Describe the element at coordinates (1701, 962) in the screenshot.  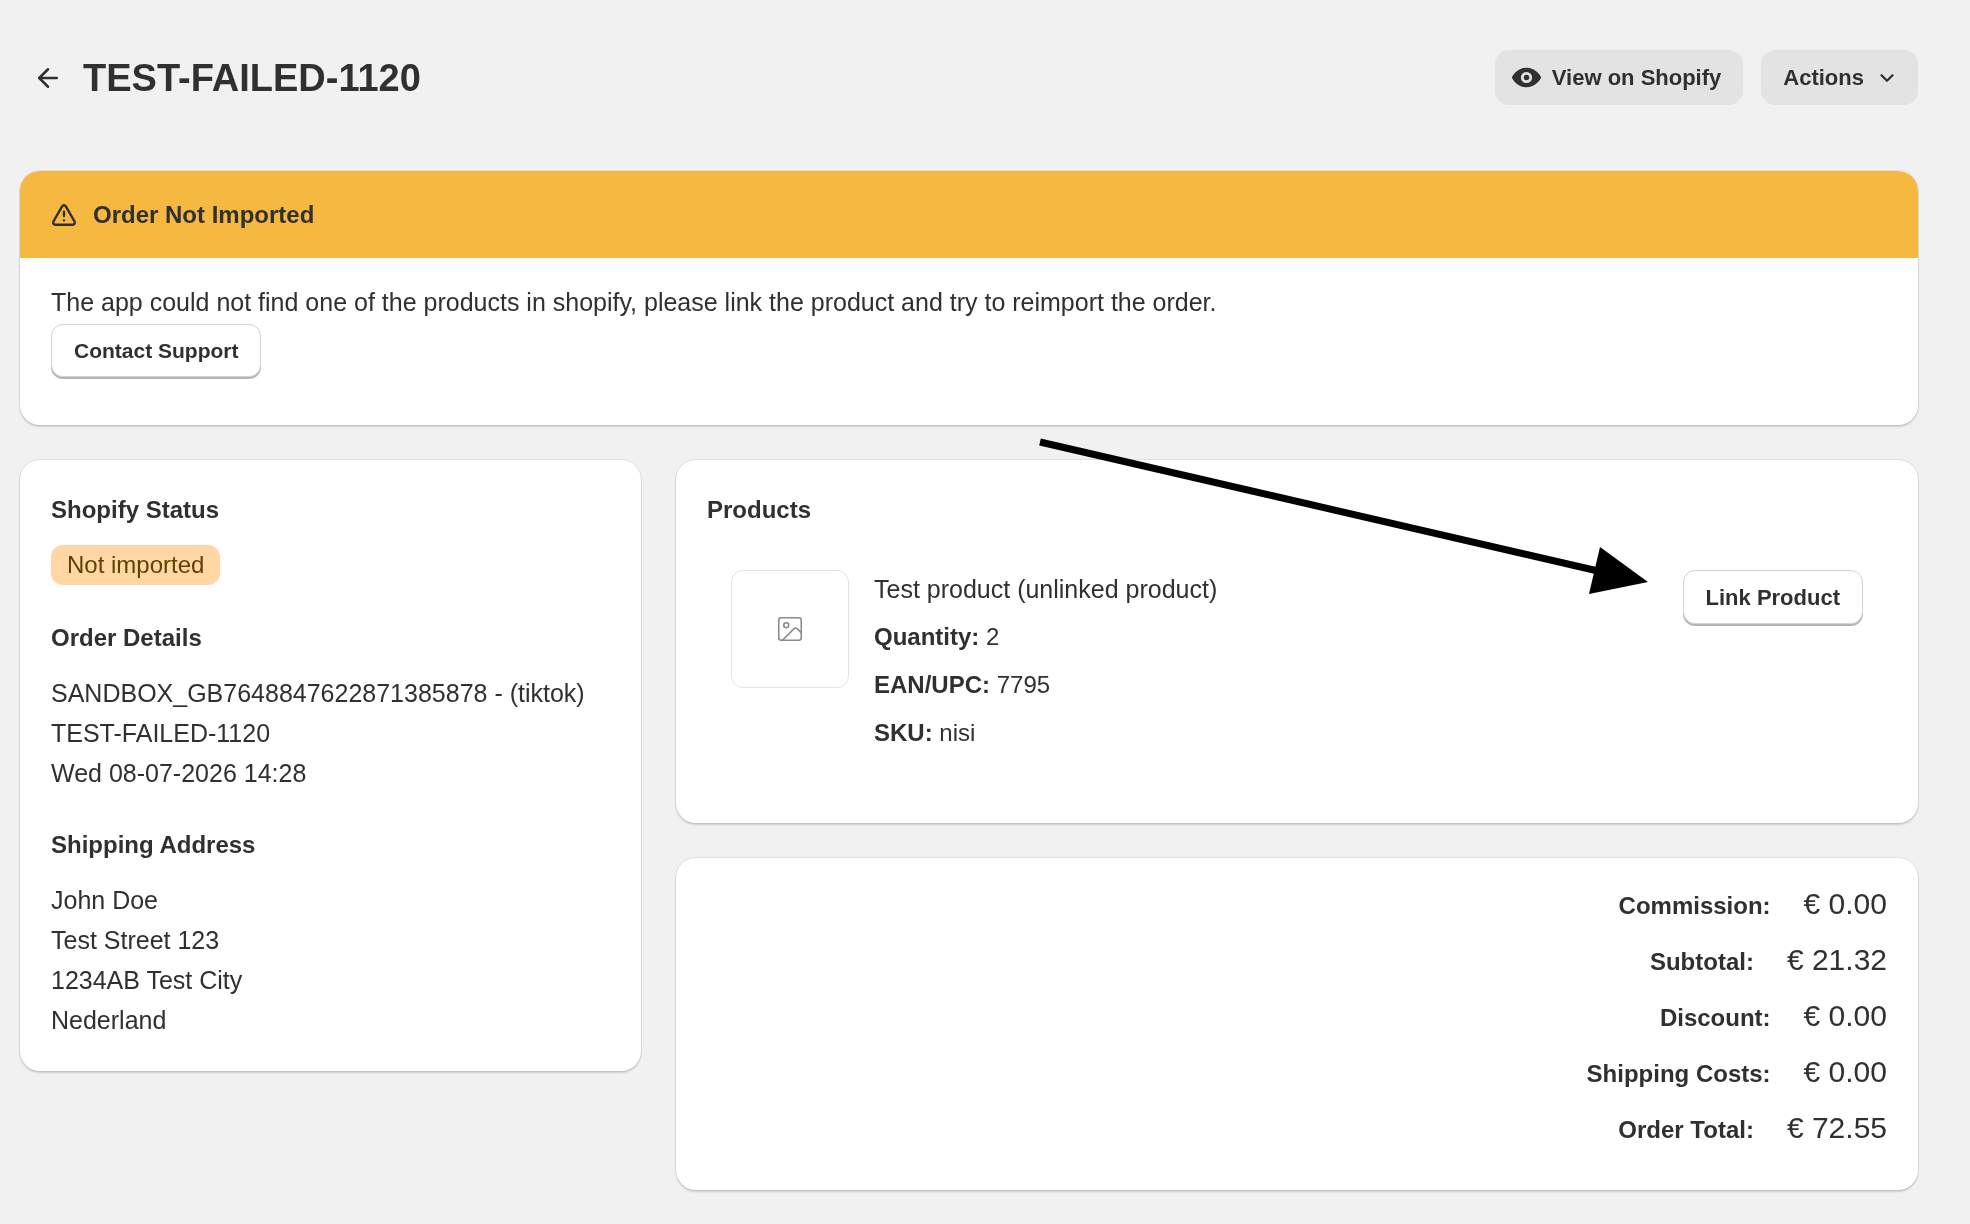
I see `total-label: Subtotal:` at that location.